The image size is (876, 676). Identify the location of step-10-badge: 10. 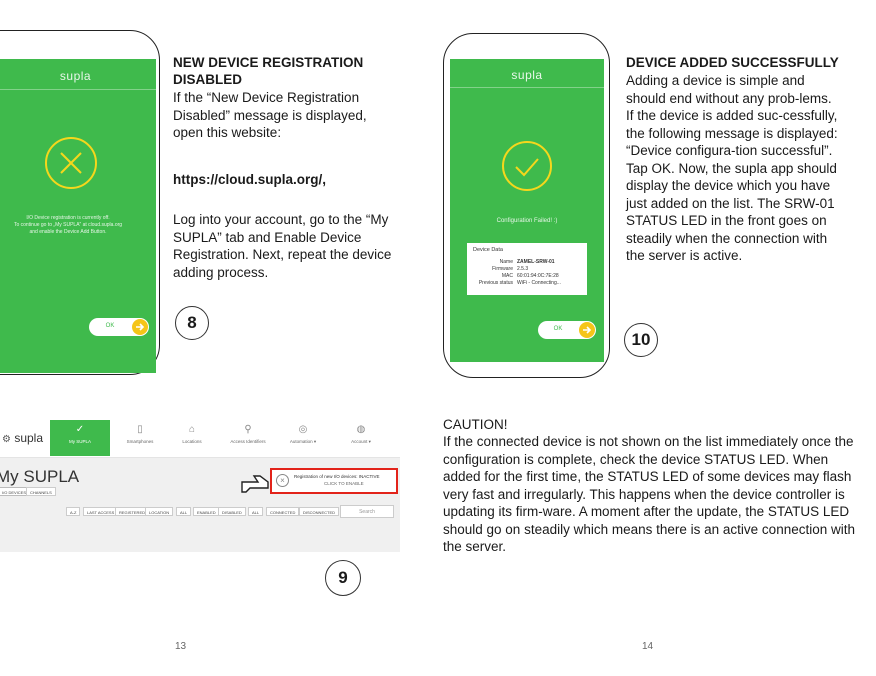
(641, 340).